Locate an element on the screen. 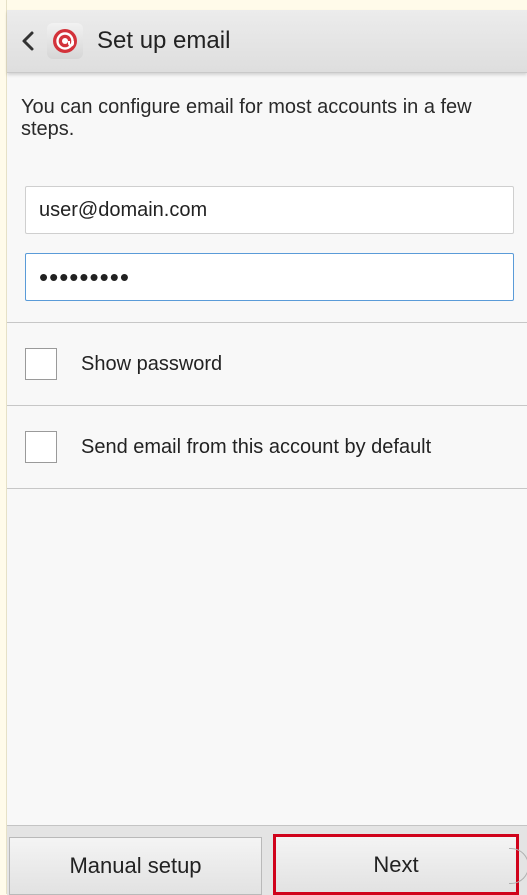  password-field is located at coordinates (269, 277).